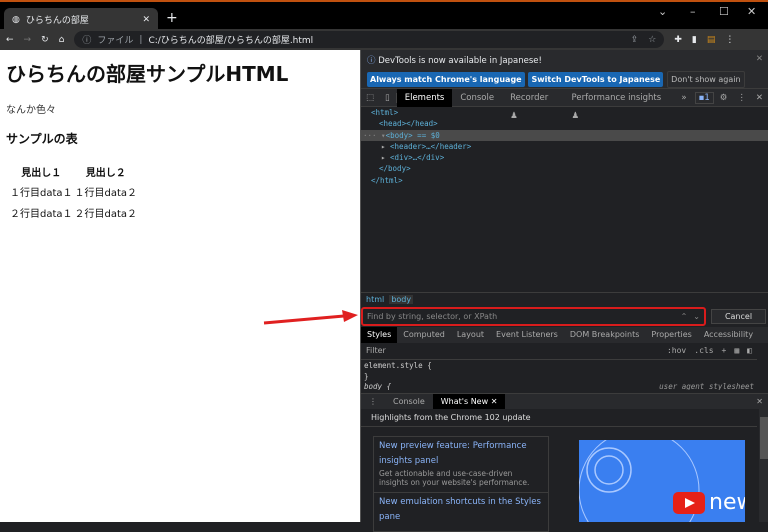 The width and height of the screenshot is (768, 532). What do you see at coordinates (373, 401) in the screenshot?
I see `drawer-menu-icon: ⋮` at bounding box center [373, 401].